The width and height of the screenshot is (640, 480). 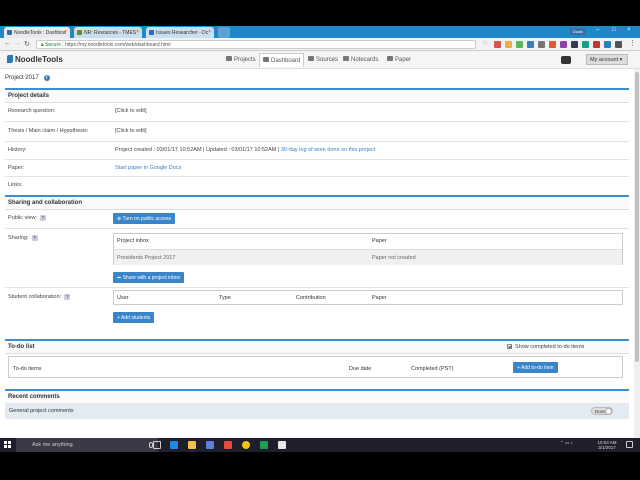 What do you see at coordinates (17, 43) in the screenshot?
I see `forward-icon: →` at bounding box center [17, 43].